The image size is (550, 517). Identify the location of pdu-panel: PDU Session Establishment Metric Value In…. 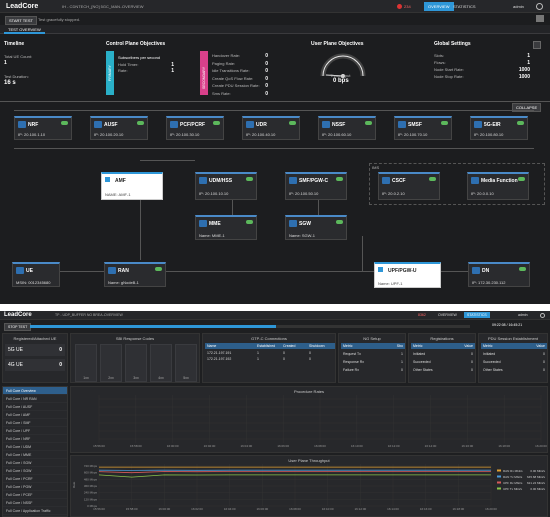
(513, 358).